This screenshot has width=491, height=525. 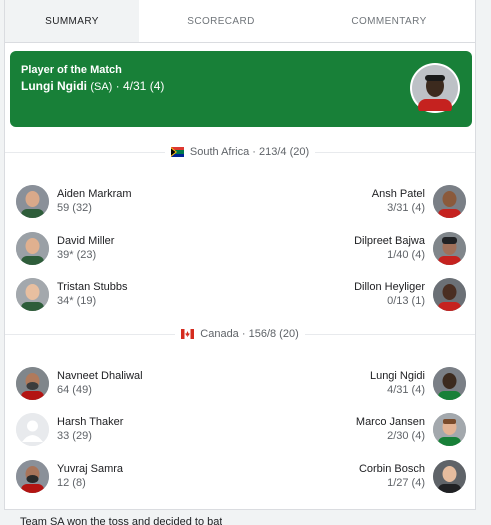 I want to click on player-stat: 0/13 (1), so click(x=406, y=301).